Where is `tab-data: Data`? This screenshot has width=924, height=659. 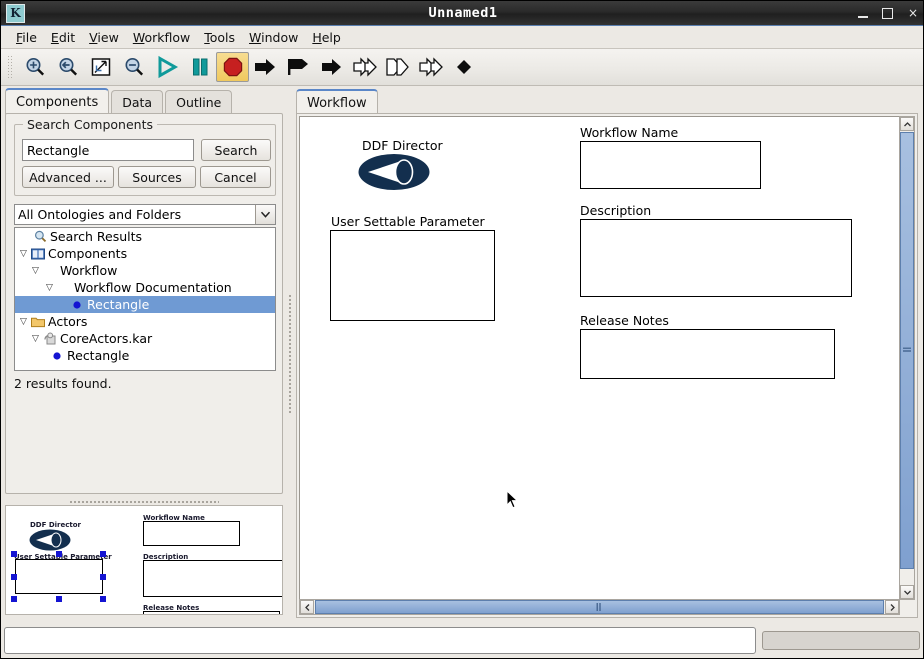
tab-data: Data is located at coordinates (137, 102).